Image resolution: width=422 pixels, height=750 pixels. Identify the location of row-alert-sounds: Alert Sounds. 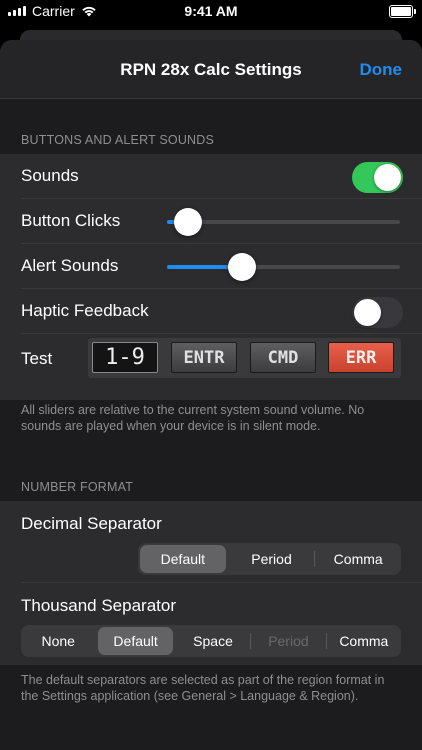
(211, 266).